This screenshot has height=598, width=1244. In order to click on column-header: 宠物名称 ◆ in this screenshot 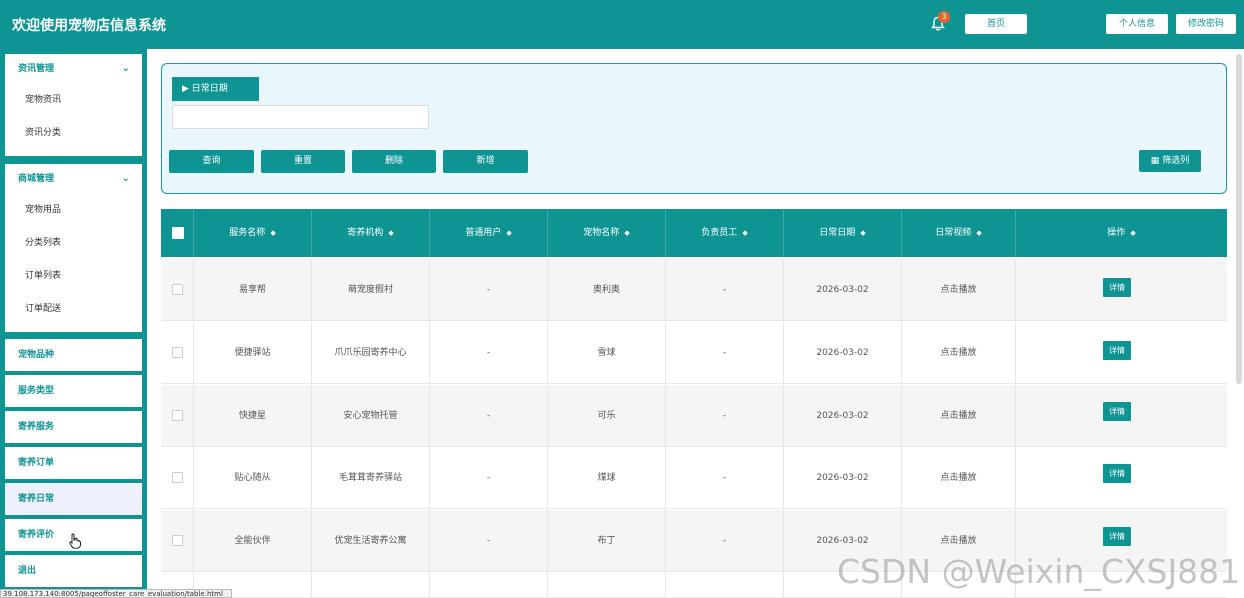, I will do `click(606, 233)`.